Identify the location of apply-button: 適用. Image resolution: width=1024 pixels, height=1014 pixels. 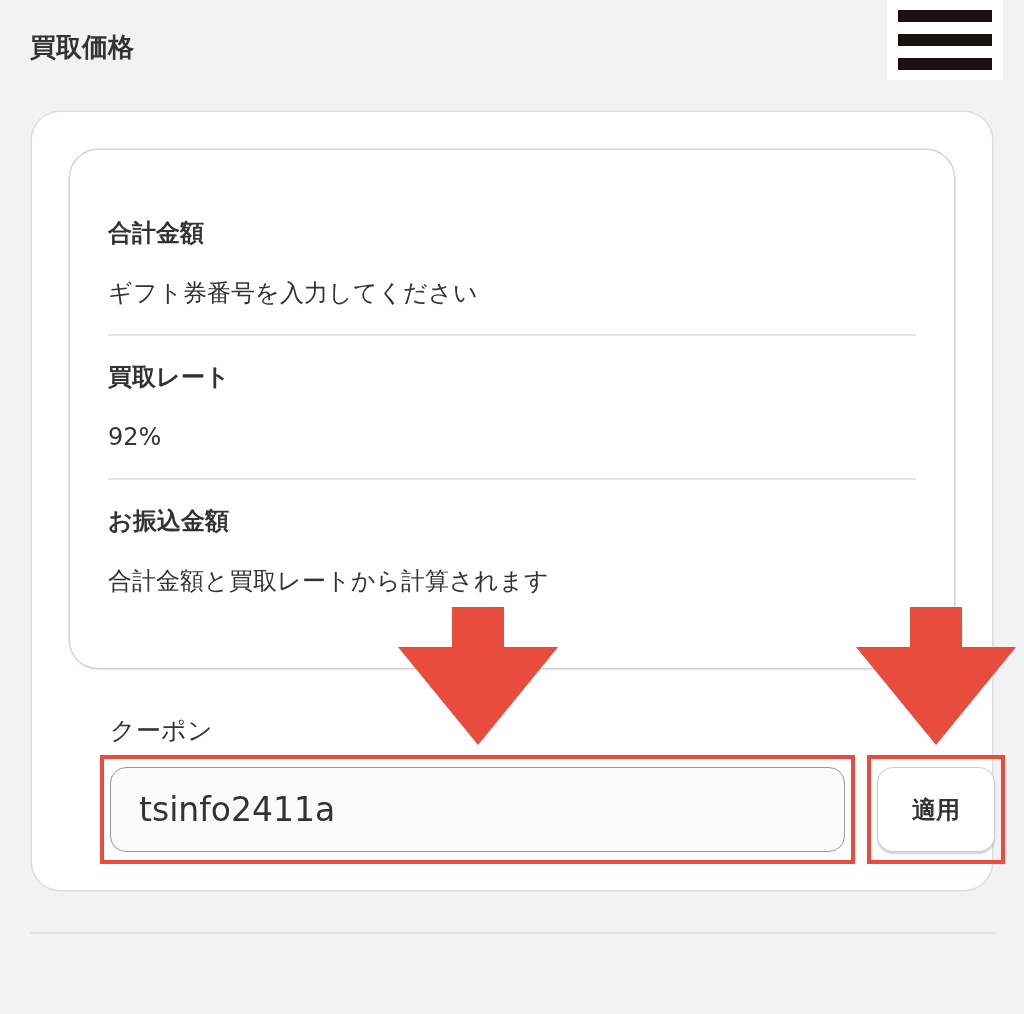
(936, 809).